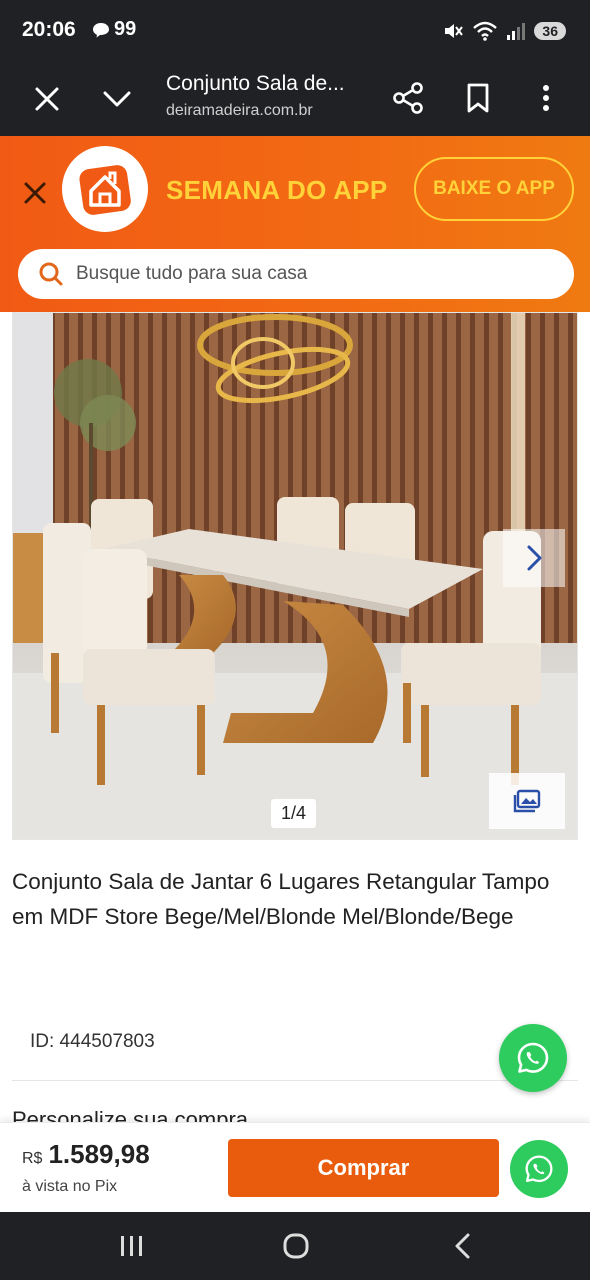 This screenshot has height=1280, width=590. What do you see at coordinates (130, 1114) in the screenshot?
I see `personalize-heading: Personalize sua compra` at bounding box center [130, 1114].